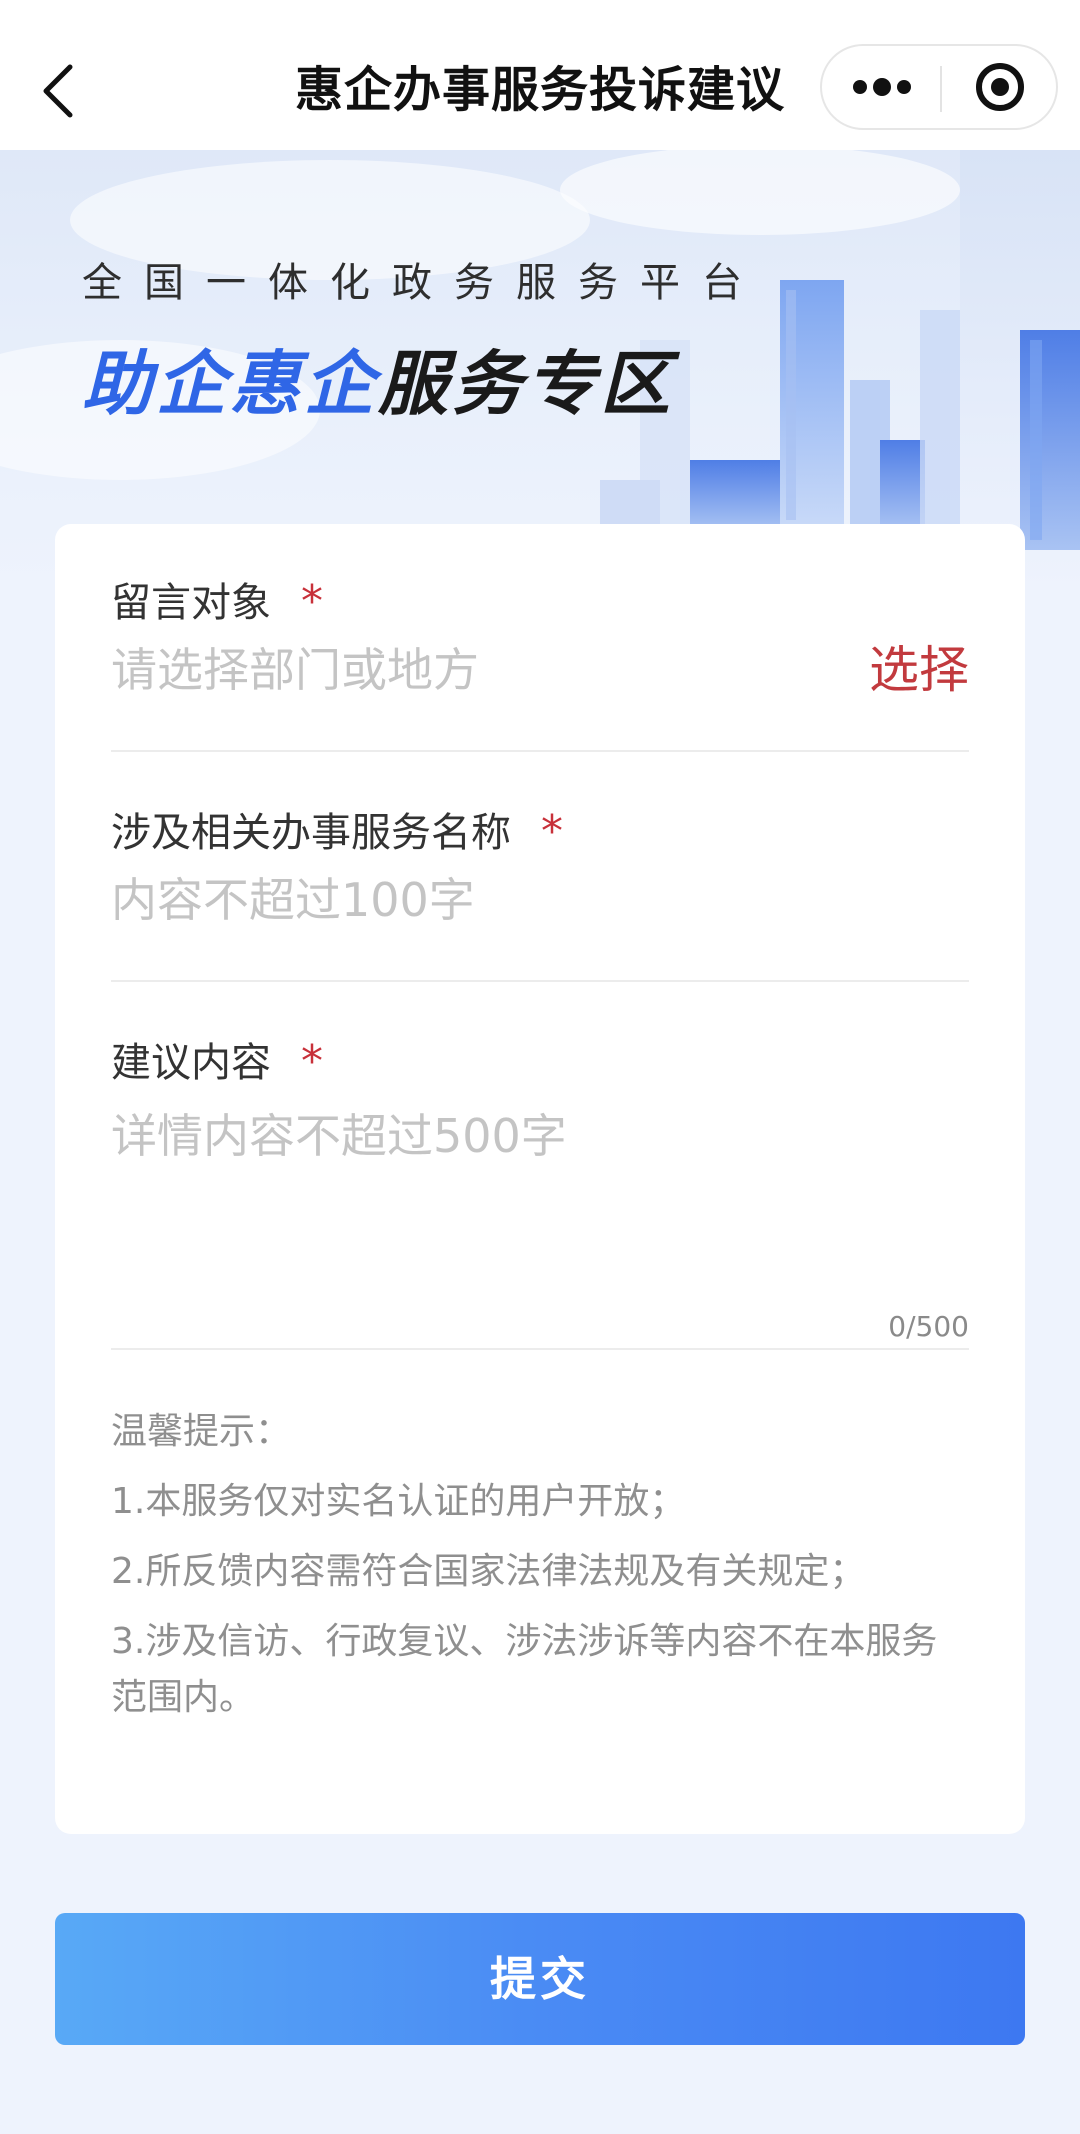  I want to click on banner-subtitle: 全国一体化政务服务平台, so click(423, 283).